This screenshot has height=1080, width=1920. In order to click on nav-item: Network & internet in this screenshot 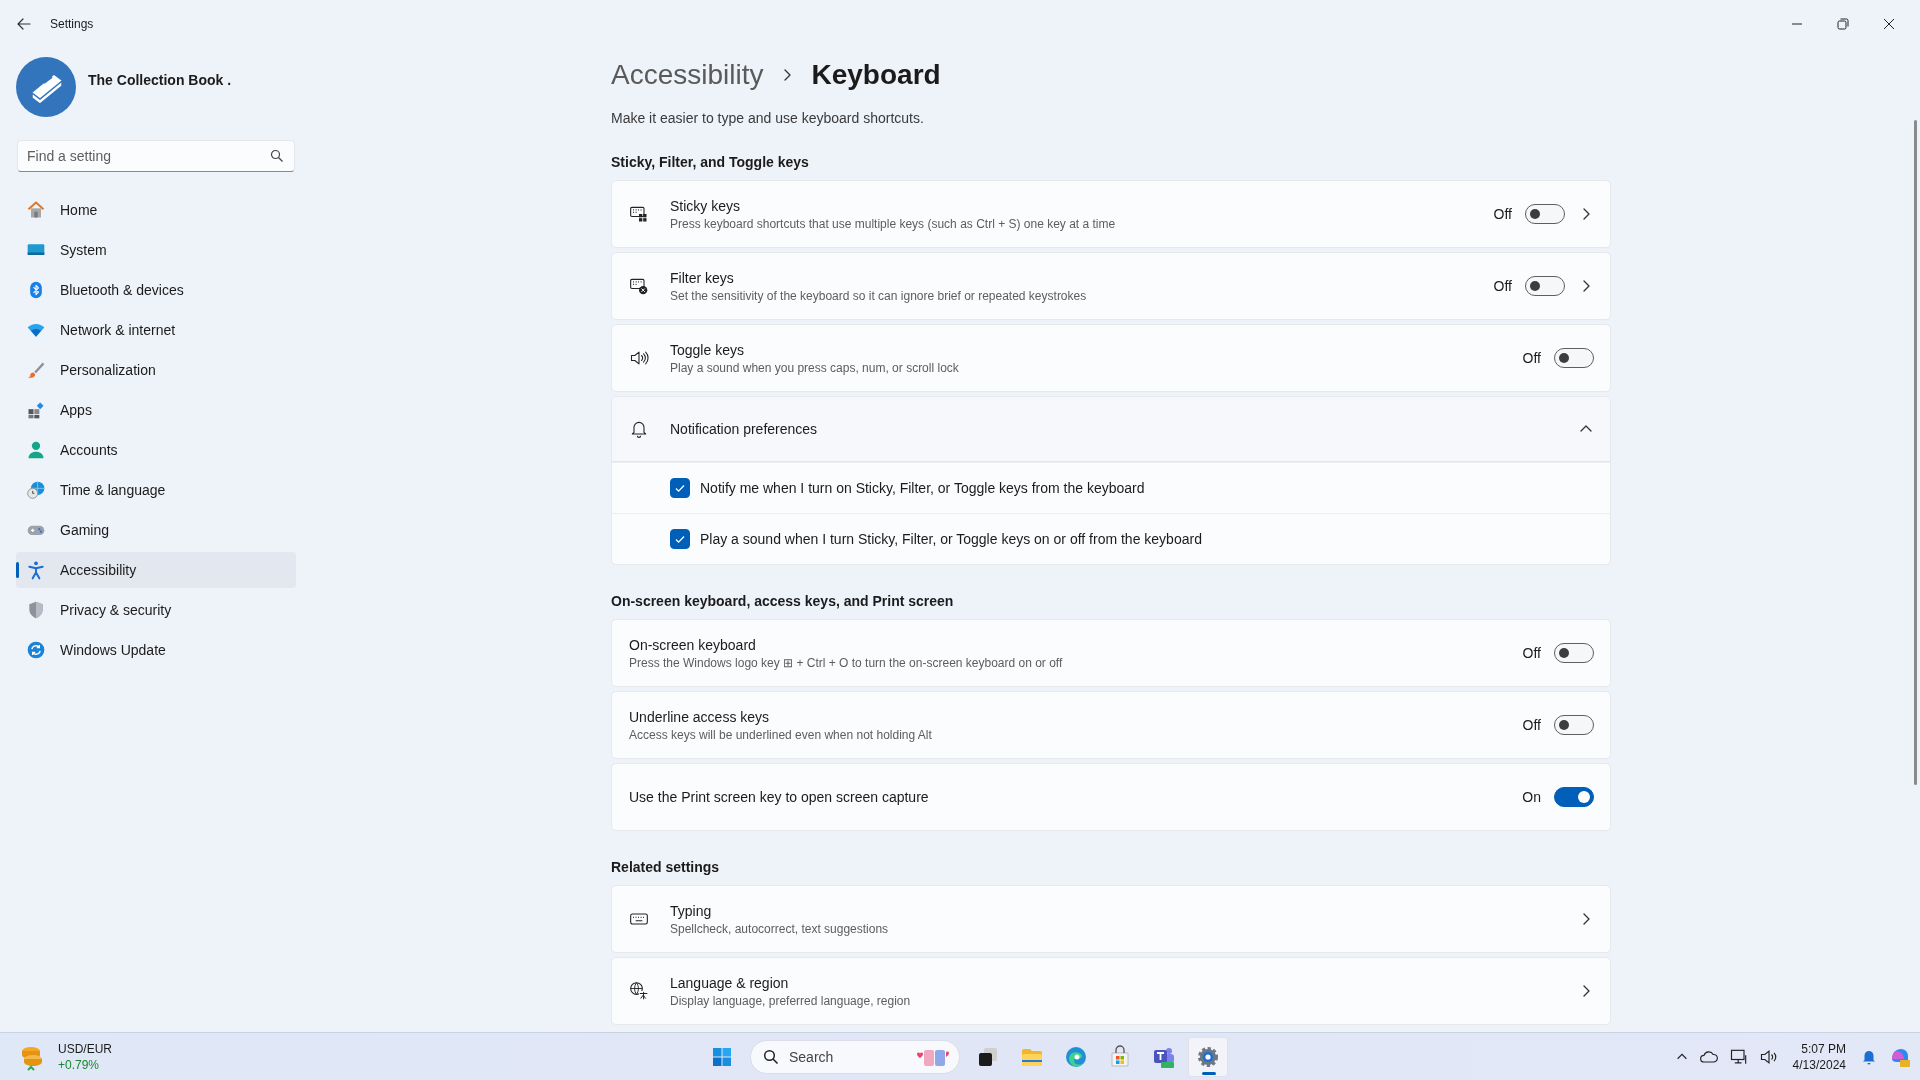, I will do `click(156, 330)`.